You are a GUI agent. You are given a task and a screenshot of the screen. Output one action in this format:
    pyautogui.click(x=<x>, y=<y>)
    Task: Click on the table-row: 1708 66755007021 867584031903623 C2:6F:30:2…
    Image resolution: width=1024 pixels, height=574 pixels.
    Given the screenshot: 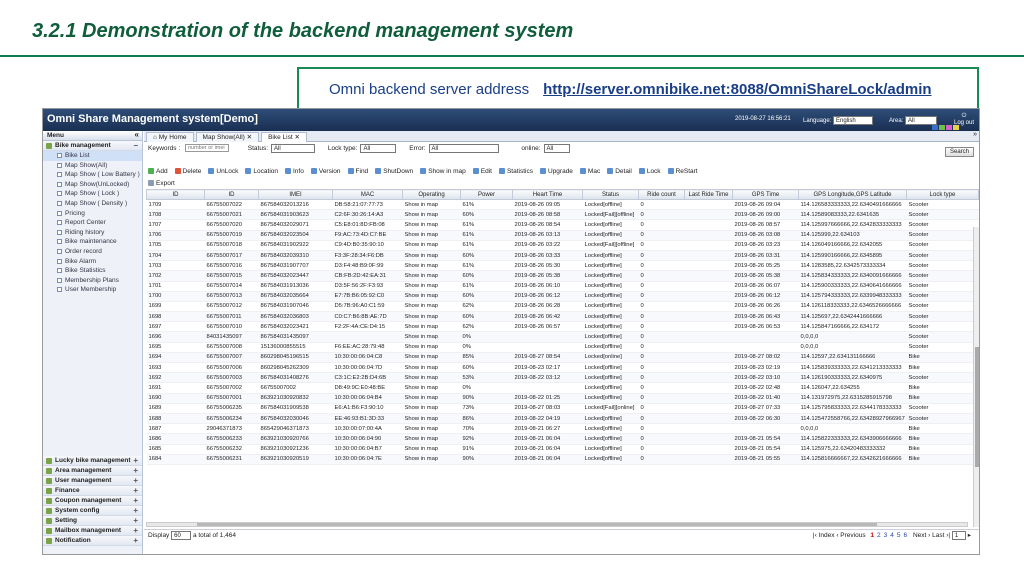 What is the action you would take?
    pyautogui.click(x=562, y=215)
    